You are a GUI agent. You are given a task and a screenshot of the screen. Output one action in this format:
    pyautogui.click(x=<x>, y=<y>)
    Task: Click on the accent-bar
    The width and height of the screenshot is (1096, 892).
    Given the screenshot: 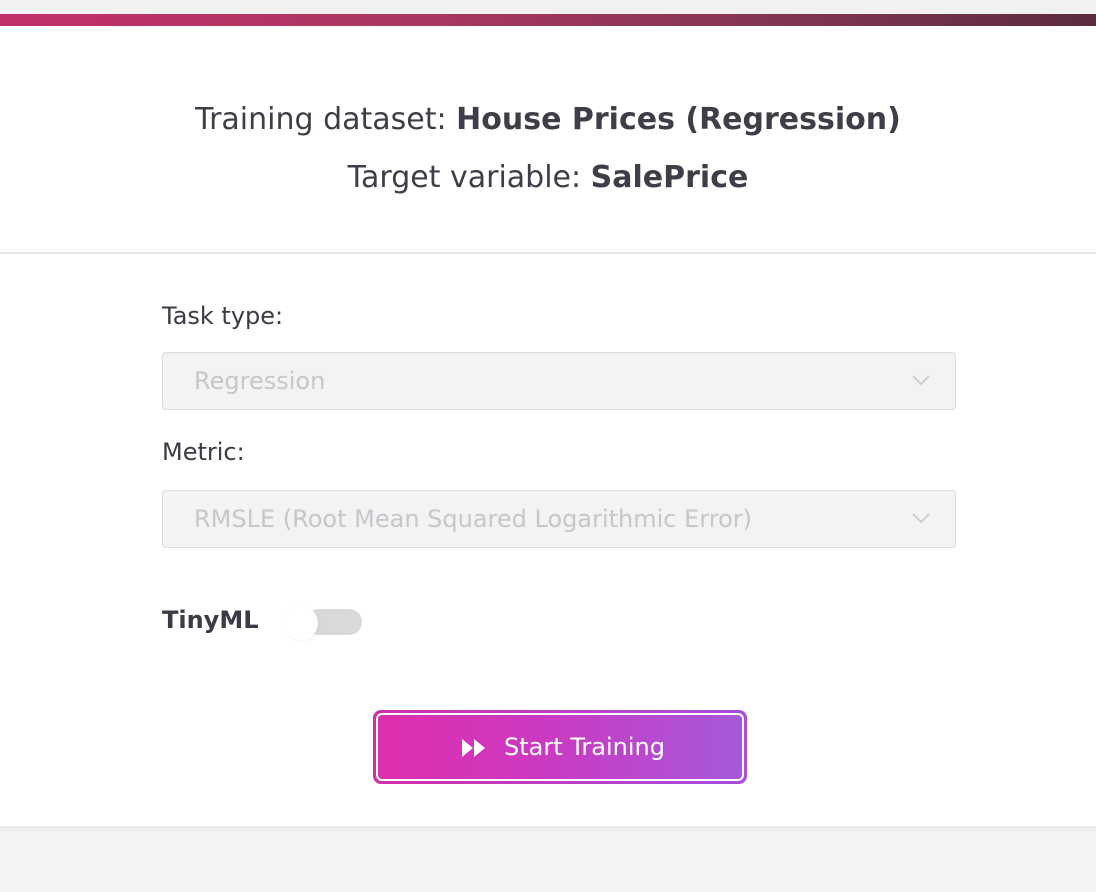 What is the action you would take?
    pyautogui.click(x=548, y=20)
    